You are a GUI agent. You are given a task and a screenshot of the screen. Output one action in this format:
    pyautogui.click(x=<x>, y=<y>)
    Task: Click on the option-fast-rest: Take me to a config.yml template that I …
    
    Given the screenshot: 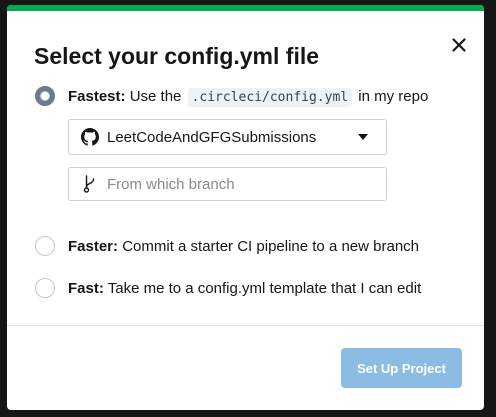 What is the action you would take?
    pyautogui.click(x=264, y=288)
    